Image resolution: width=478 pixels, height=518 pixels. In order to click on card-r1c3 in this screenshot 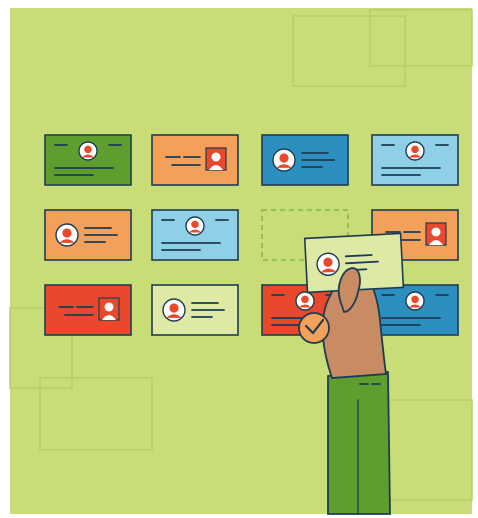, I will do `click(305, 160)`.